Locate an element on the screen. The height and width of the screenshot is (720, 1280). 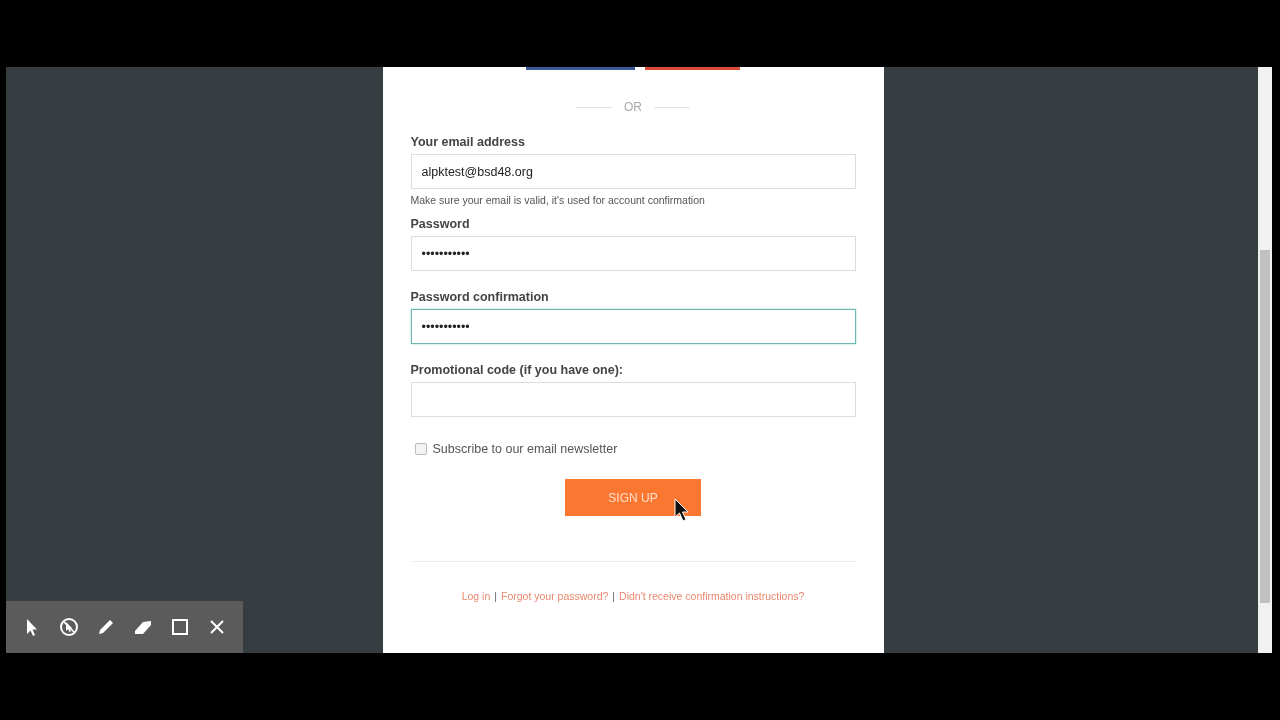
scrollbar-thumb is located at coordinates (1265, 426).